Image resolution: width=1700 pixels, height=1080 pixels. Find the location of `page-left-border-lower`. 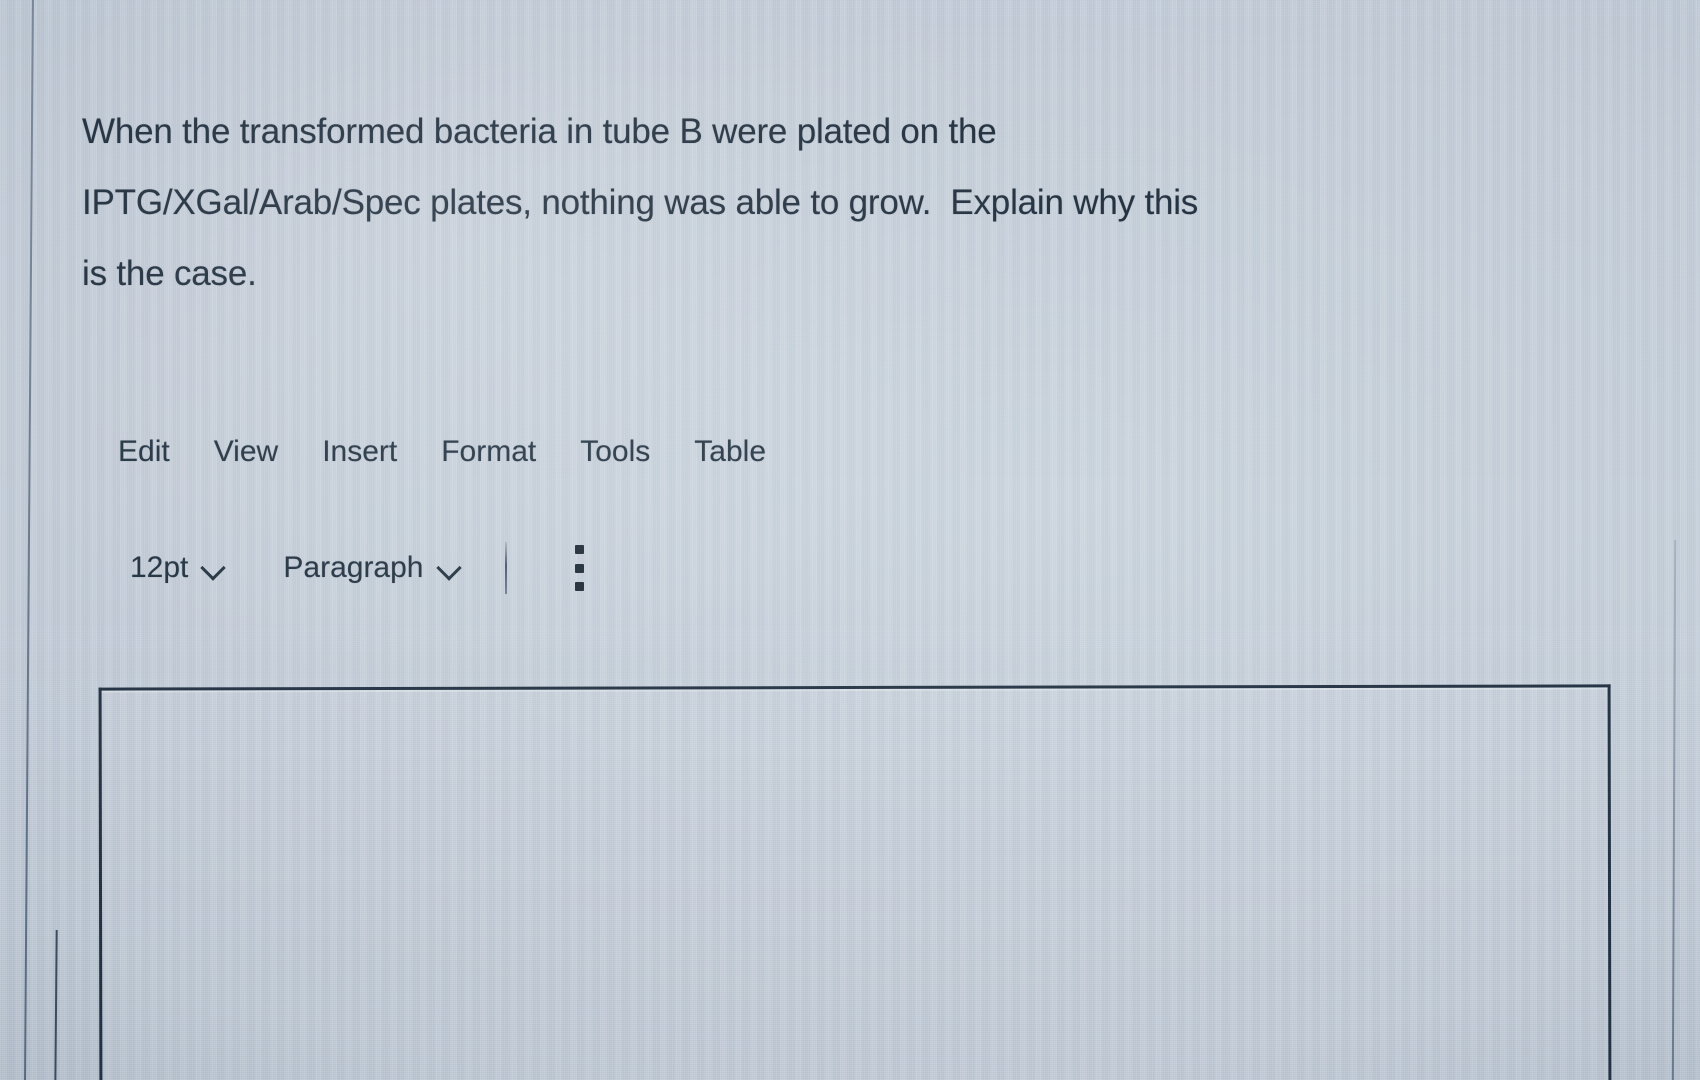

page-left-border-lower is located at coordinates (56, 1004).